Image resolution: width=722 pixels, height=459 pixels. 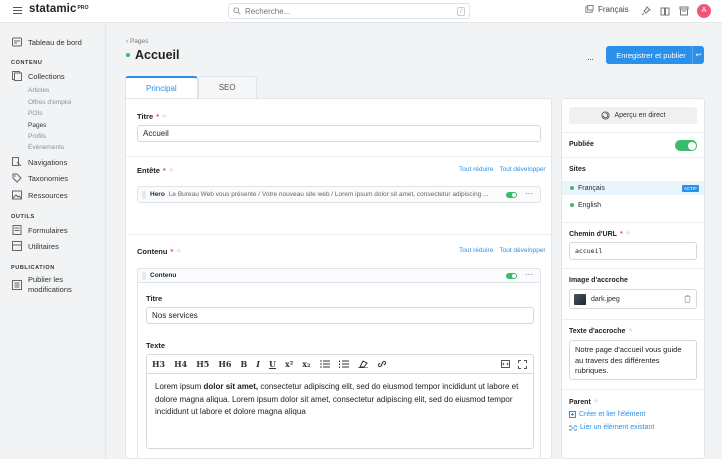 What do you see at coordinates (35, 246) in the screenshot?
I see `sidebar-item-utilities: Utilitaires` at bounding box center [35, 246].